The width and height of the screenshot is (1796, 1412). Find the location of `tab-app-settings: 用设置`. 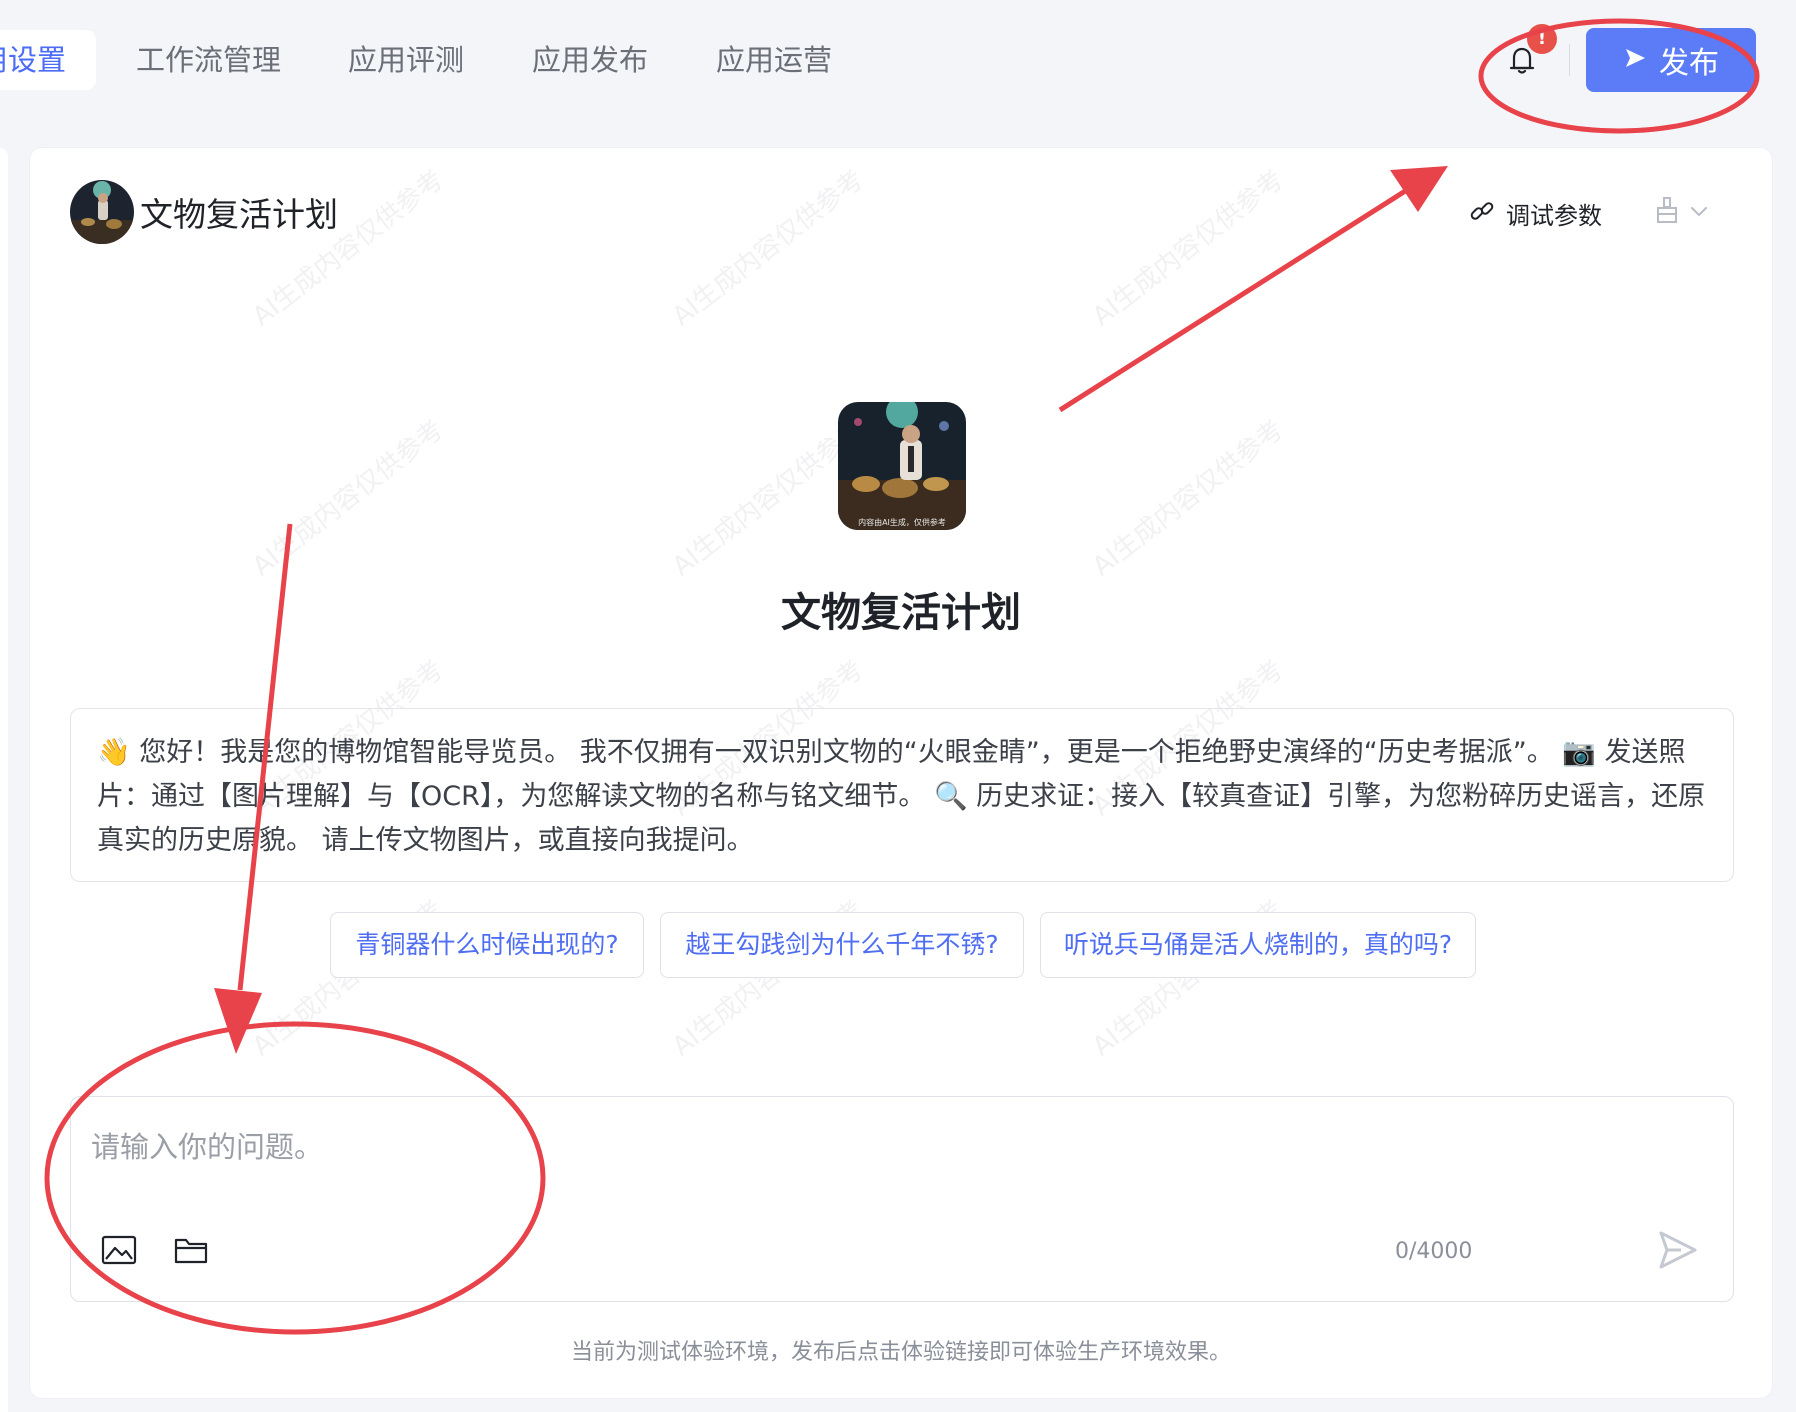

tab-app-settings: 用设置 is located at coordinates (48, 60).